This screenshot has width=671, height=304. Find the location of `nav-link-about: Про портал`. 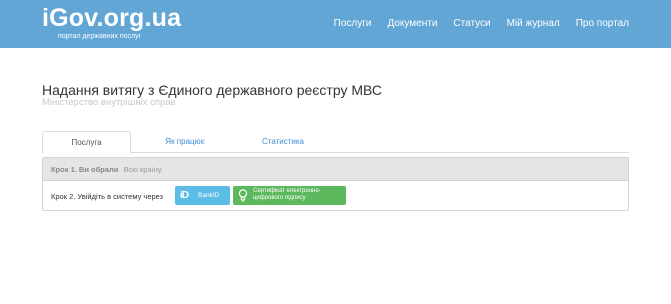

nav-link-about: Про портал is located at coordinates (602, 24).